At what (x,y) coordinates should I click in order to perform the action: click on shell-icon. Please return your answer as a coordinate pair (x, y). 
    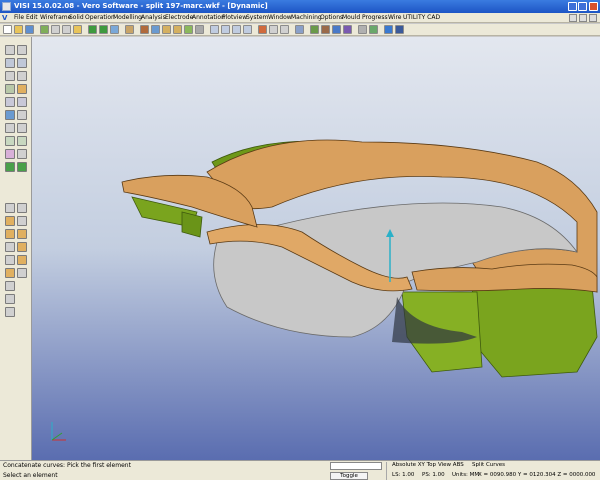
    Looking at the image, I should click on (22, 141).